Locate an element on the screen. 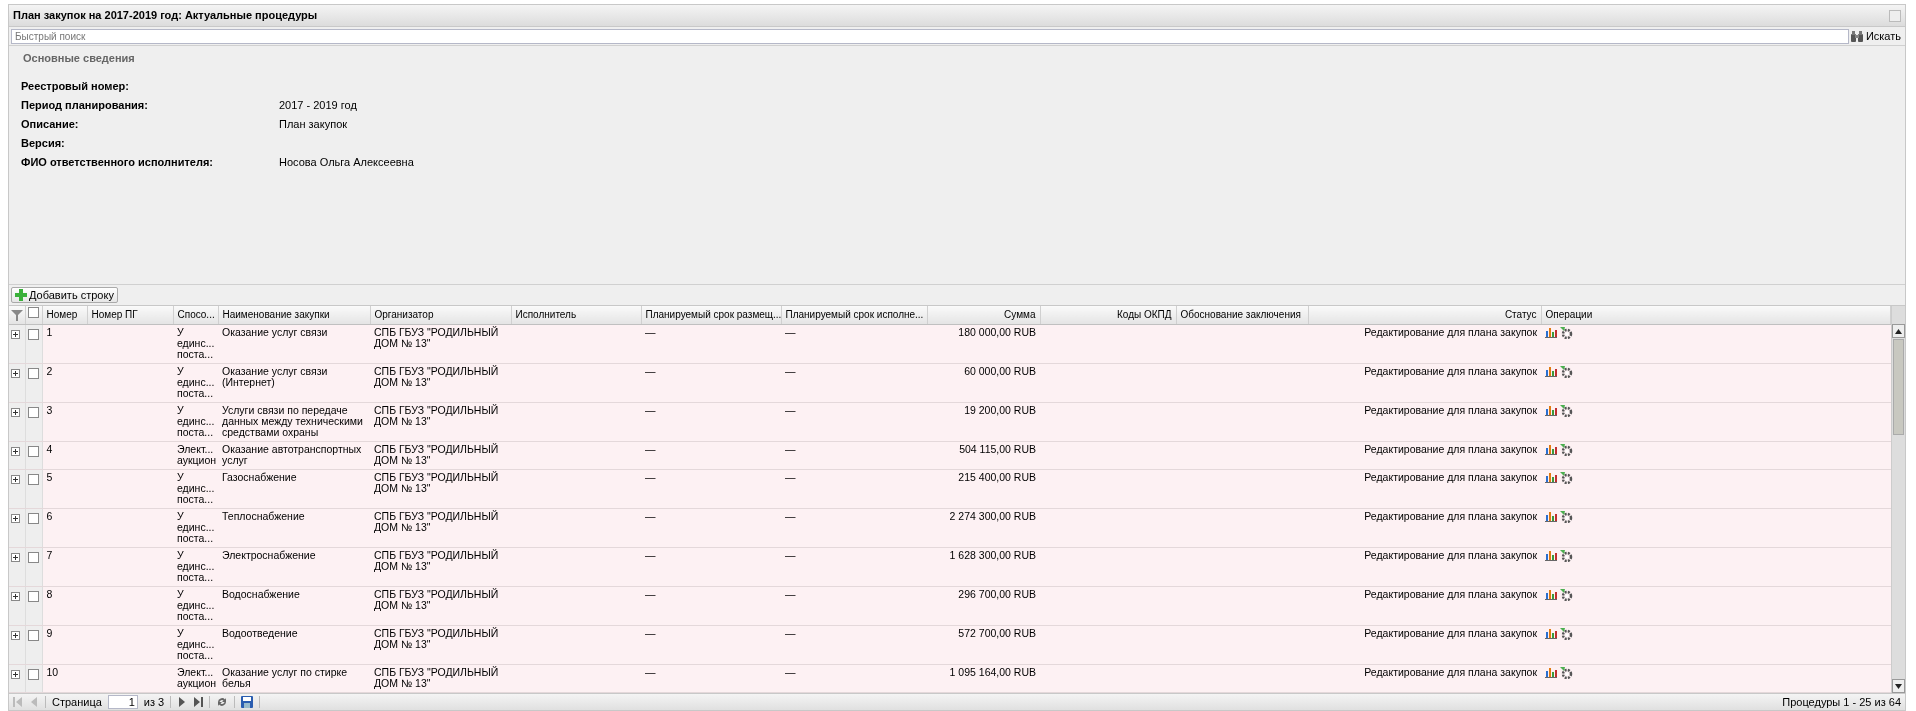 The height and width of the screenshot is (711, 1916). column-header: Номер ПГ is located at coordinates (130, 315).